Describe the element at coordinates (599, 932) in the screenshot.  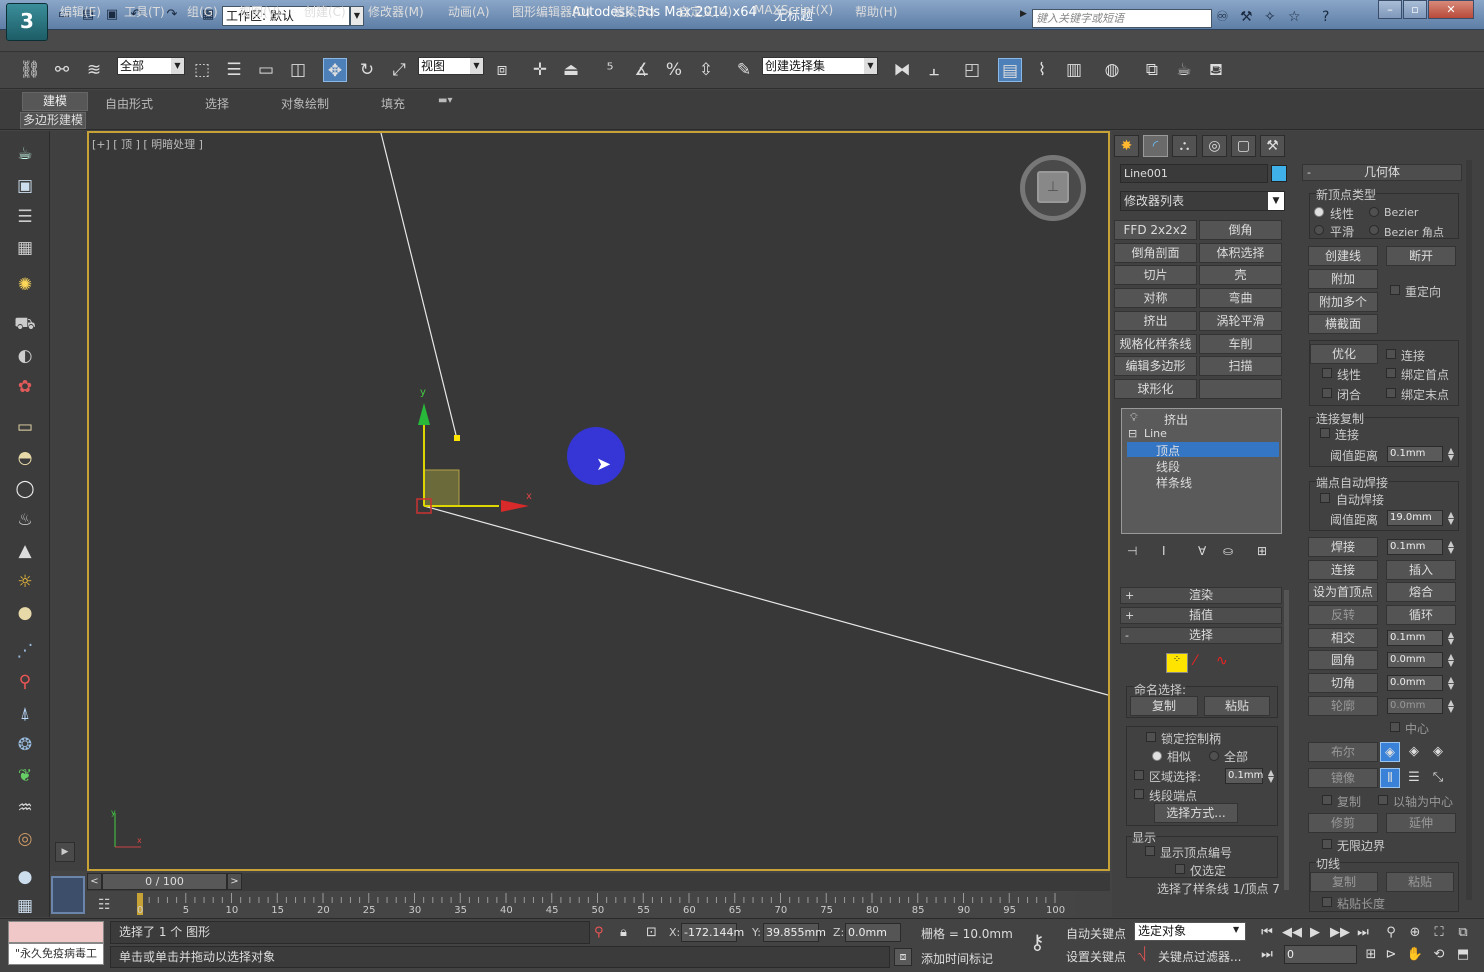
I see `isolate-icon: ⚲` at that location.